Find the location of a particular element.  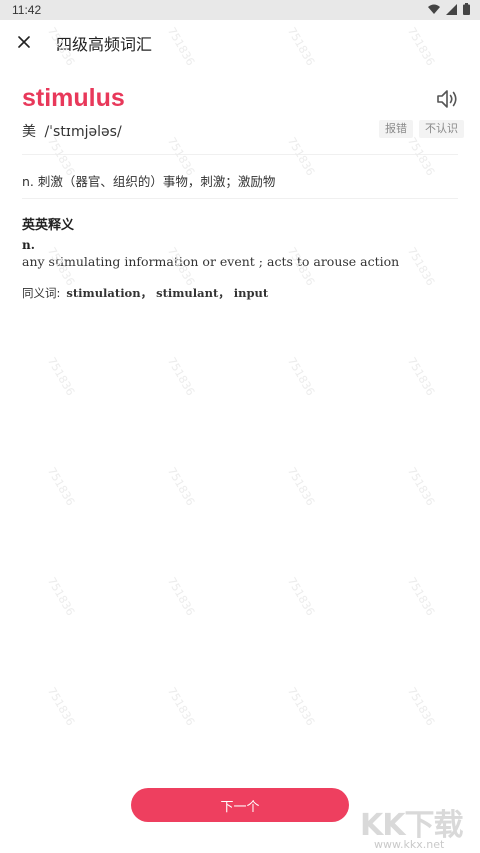

synonyms: 同义词: stimulation， stimulant， input is located at coordinates (145, 293).